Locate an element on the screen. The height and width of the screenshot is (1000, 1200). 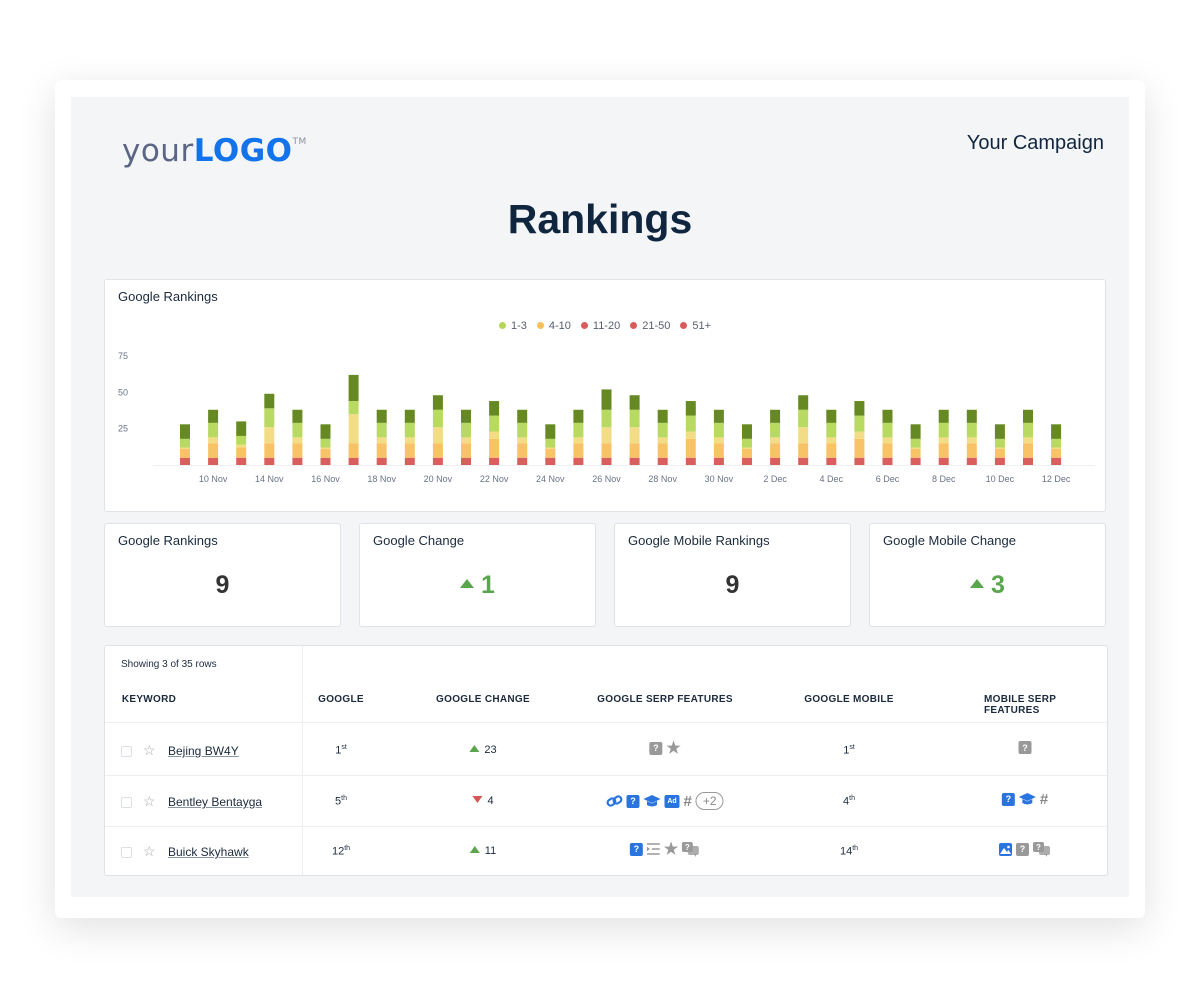
ad-icon: Ad is located at coordinates (672, 801).